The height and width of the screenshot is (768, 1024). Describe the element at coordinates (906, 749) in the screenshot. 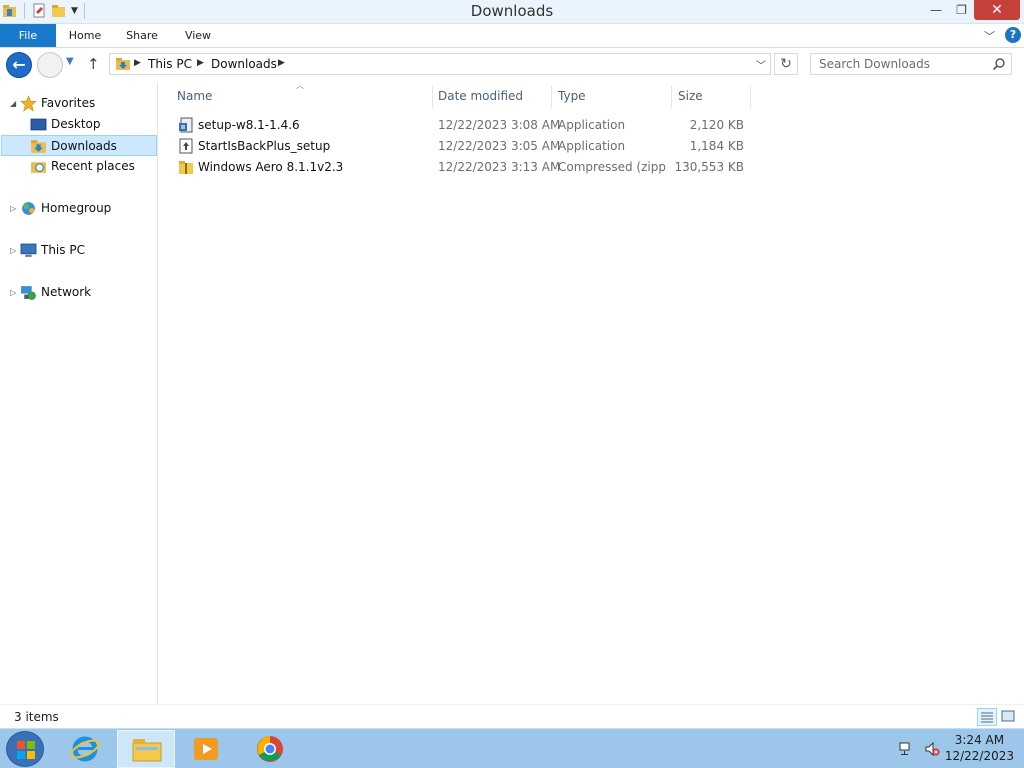

I see `network-status-icon` at that location.